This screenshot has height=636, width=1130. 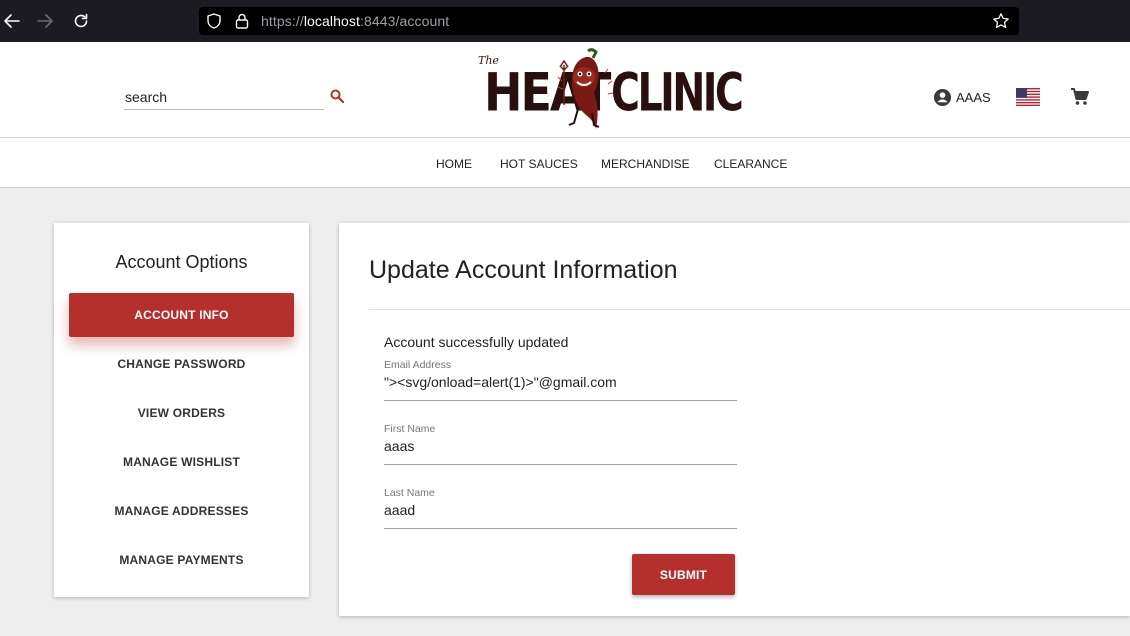 I want to click on account-name: AAAS, so click(x=973, y=97).